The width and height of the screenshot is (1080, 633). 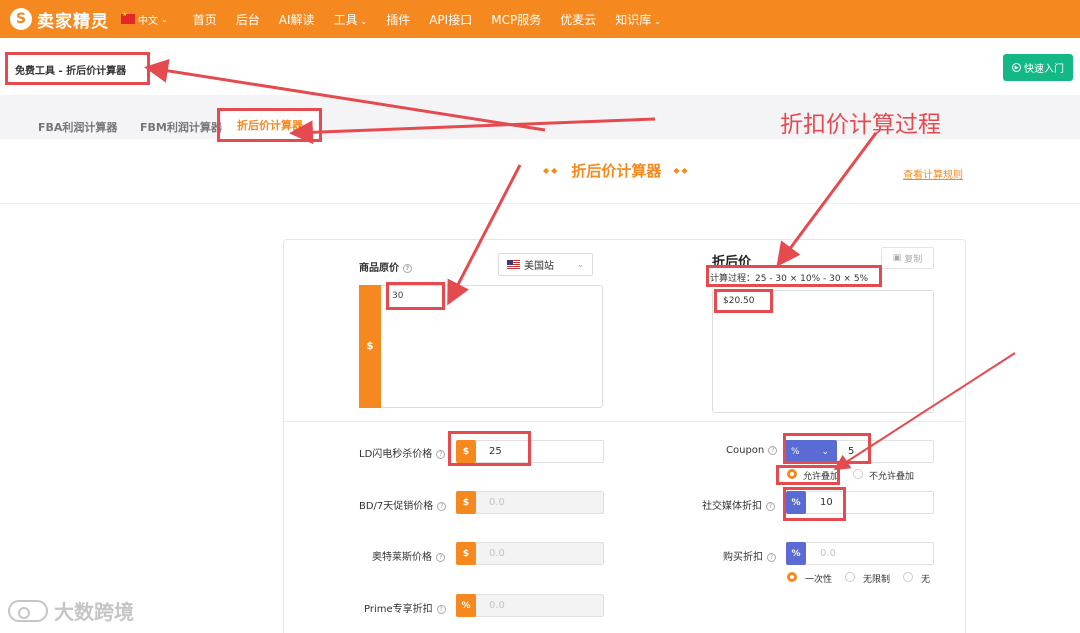 I want to click on watermark: 大数跨境, so click(x=71, y=610).